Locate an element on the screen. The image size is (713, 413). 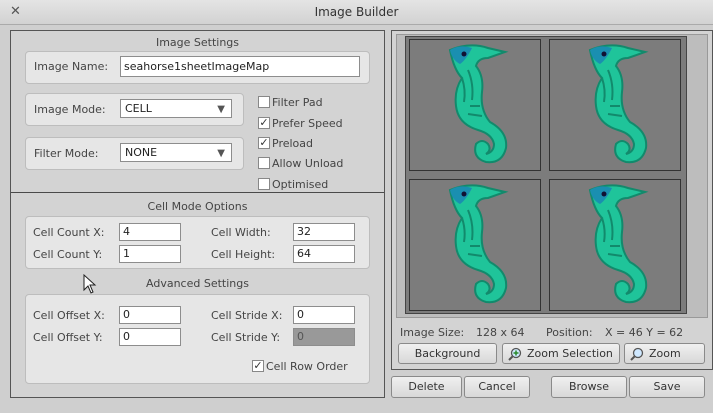
save-button: Save is located at coordinates (667, 387).